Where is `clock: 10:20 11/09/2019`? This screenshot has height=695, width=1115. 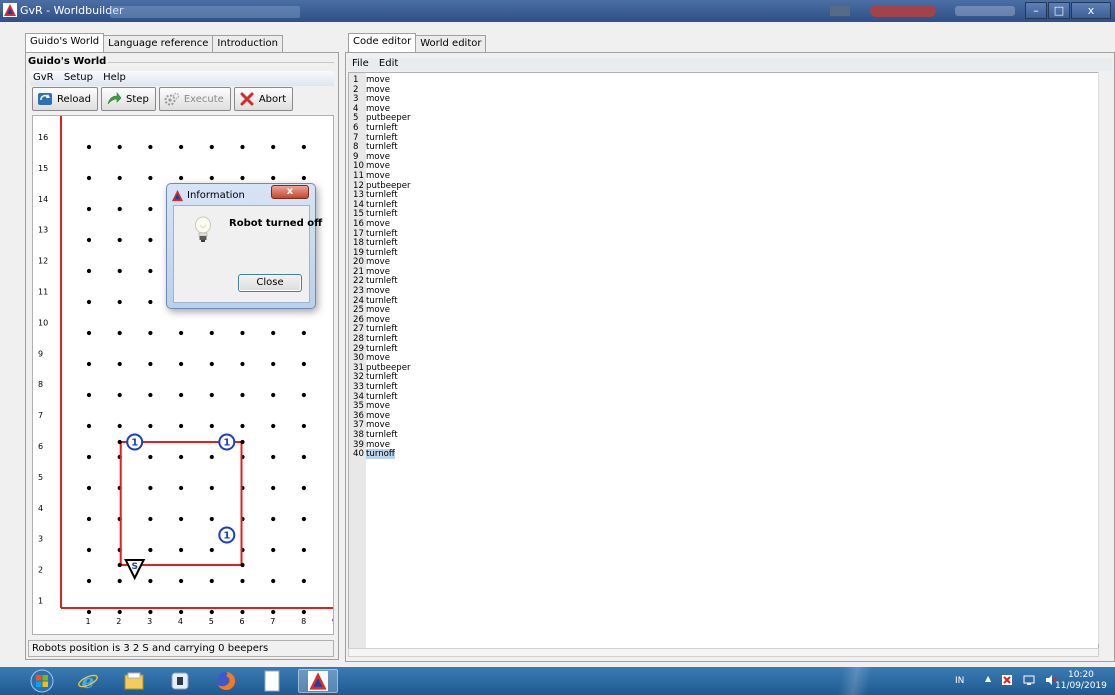 clock: 10:20 11/09/2019 is located at coordinates (1081, 681).